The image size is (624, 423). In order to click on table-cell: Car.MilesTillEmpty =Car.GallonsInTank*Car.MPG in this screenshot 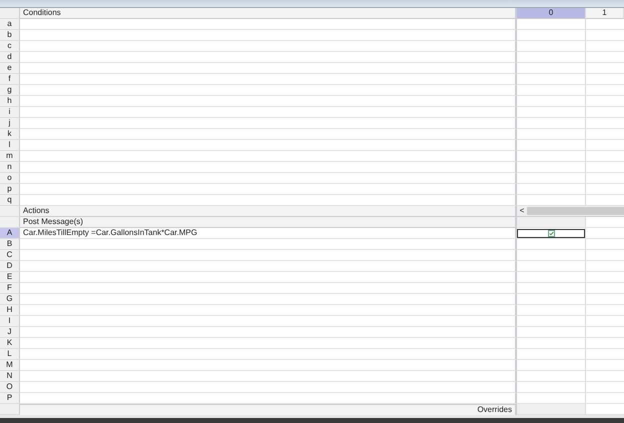, I will do `click(268, 233)`.